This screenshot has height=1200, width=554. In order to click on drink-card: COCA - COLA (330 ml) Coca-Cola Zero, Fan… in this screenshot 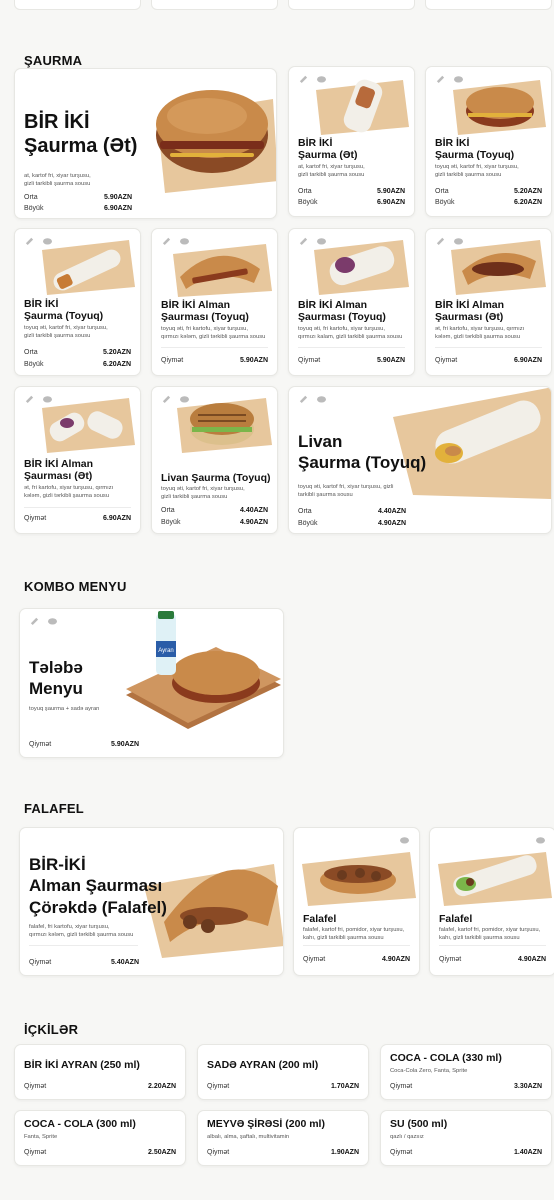, I will do `click(466, 1072)`.